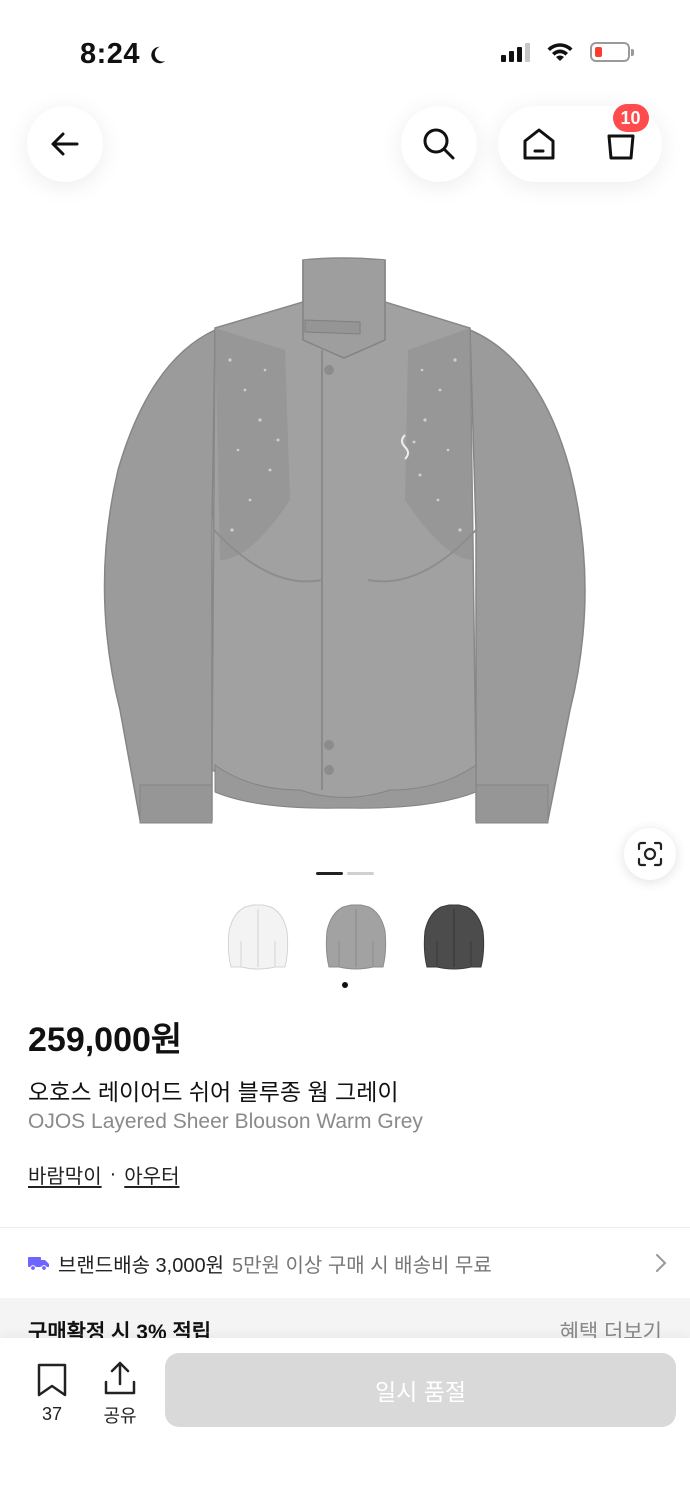 The image size is (690, 1500). Describe the element at coordinates (39, 1263) in the screenshot. I see `truck-icon` at that location.